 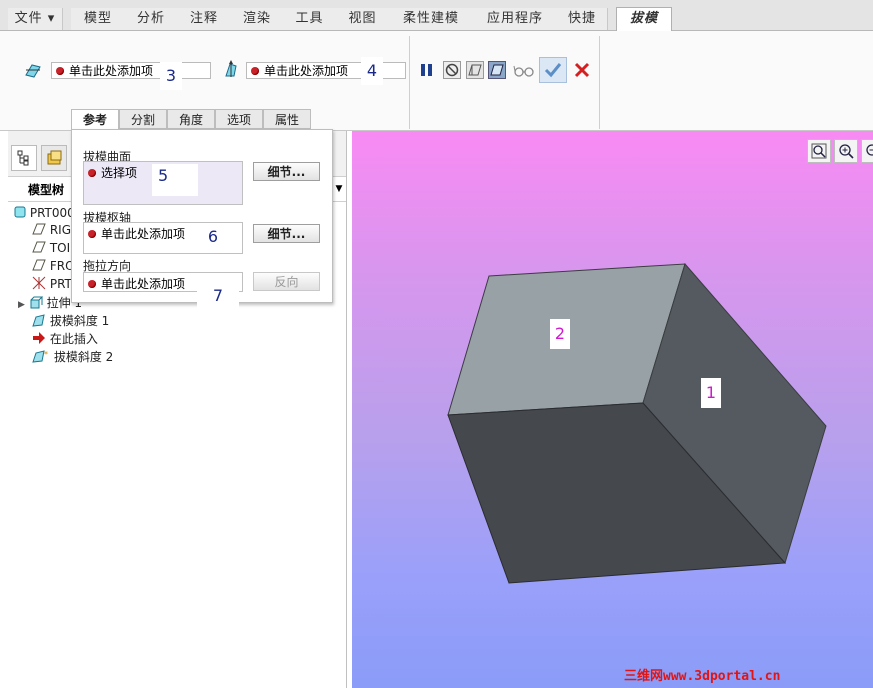 I want to click on tree-item-label: PRT000, so click(x=52, y=213).